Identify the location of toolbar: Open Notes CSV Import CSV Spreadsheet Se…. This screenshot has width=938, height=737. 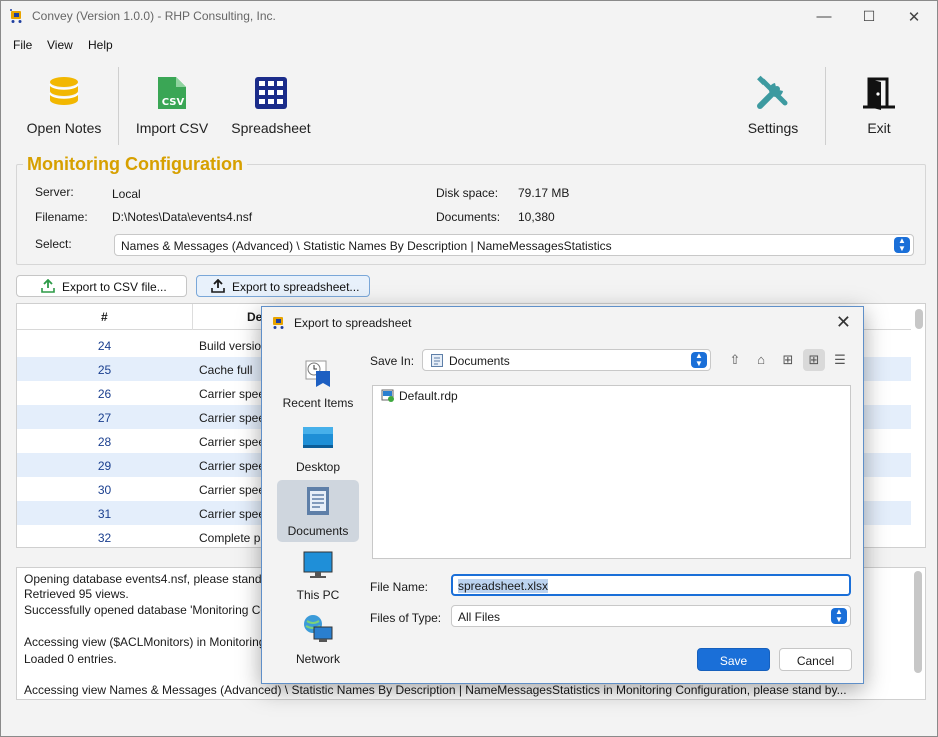
(469, 105).